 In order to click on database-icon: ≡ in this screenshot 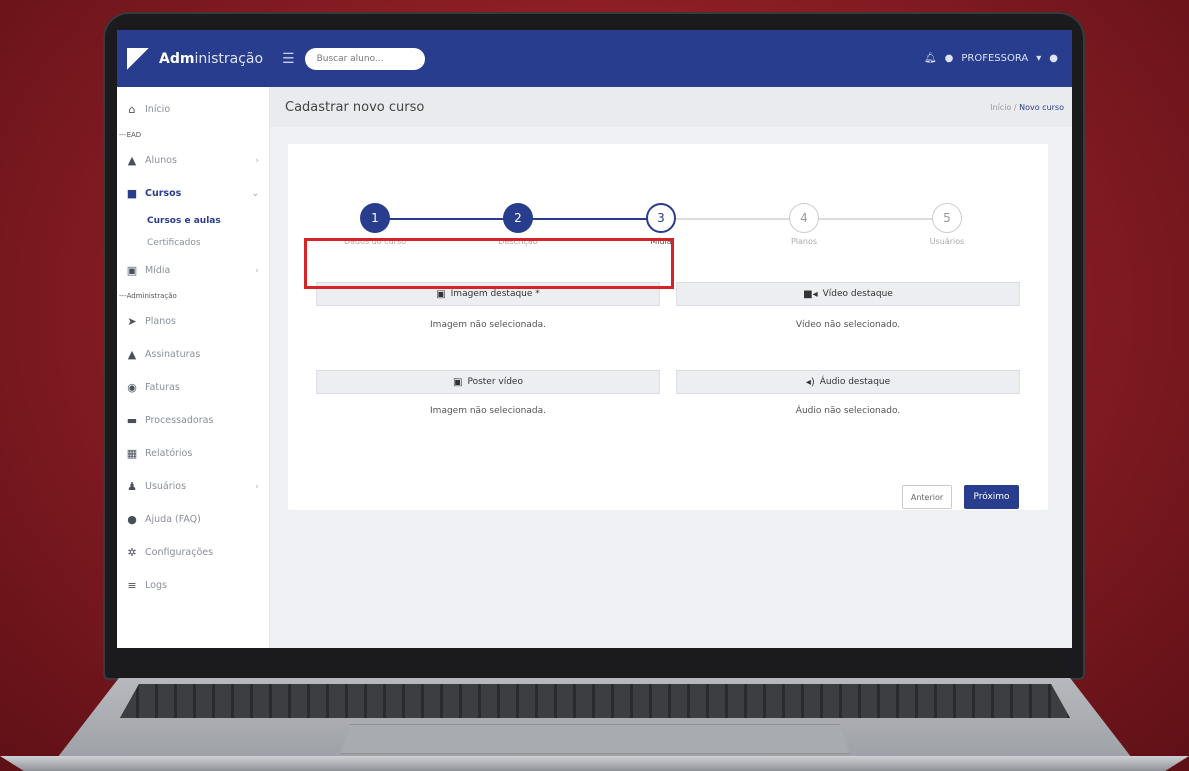, I will do `click(132, 585)`.